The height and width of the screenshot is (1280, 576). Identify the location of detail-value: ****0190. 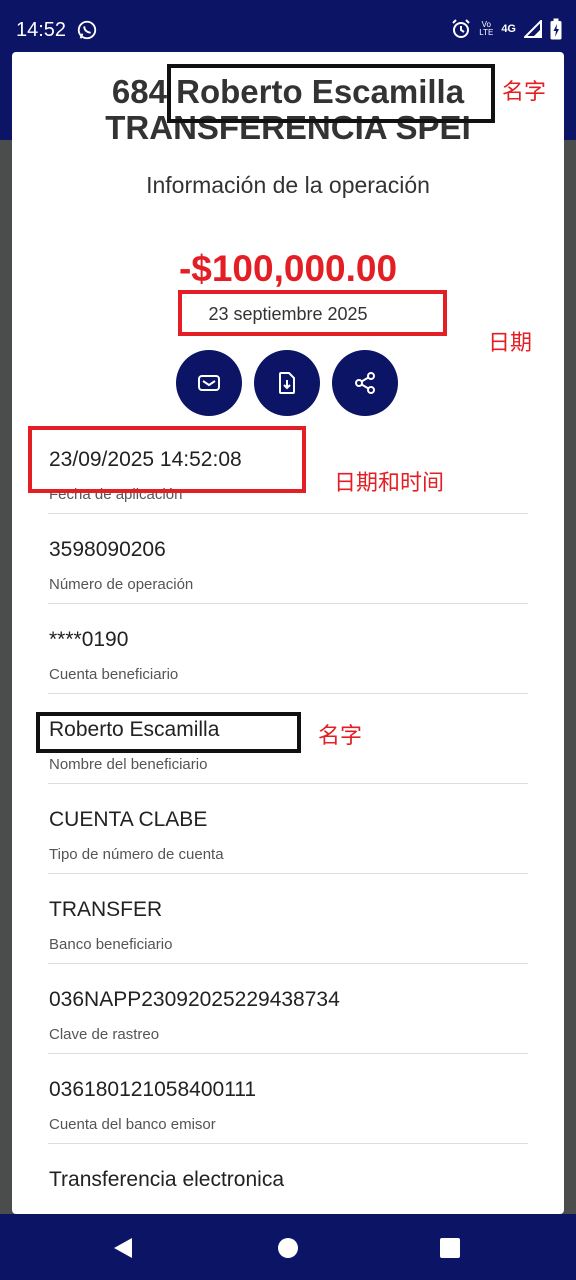
(89, 639).